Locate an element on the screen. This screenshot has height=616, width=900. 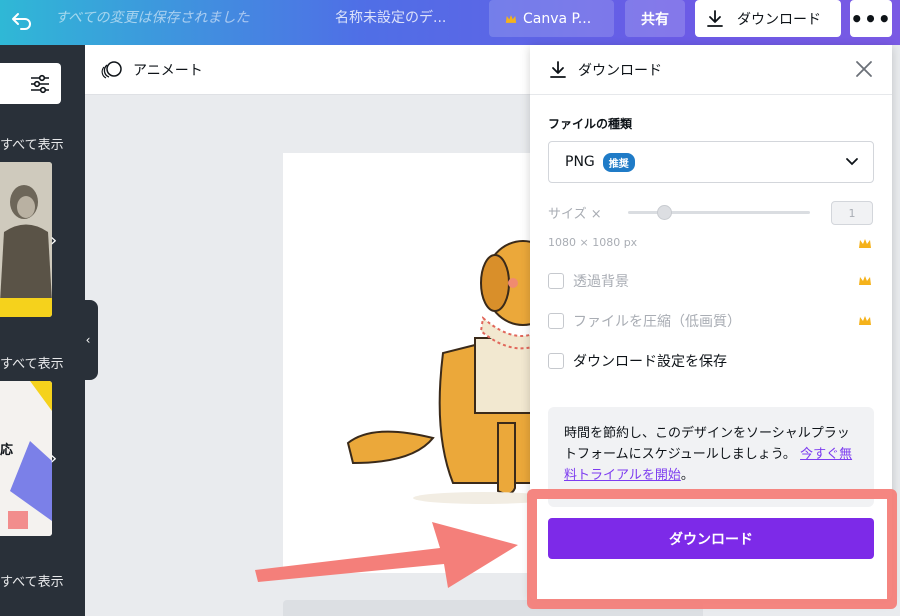
compress-file-option: ファイルを圧縮（低画質） is located at coordinates (644, 321).